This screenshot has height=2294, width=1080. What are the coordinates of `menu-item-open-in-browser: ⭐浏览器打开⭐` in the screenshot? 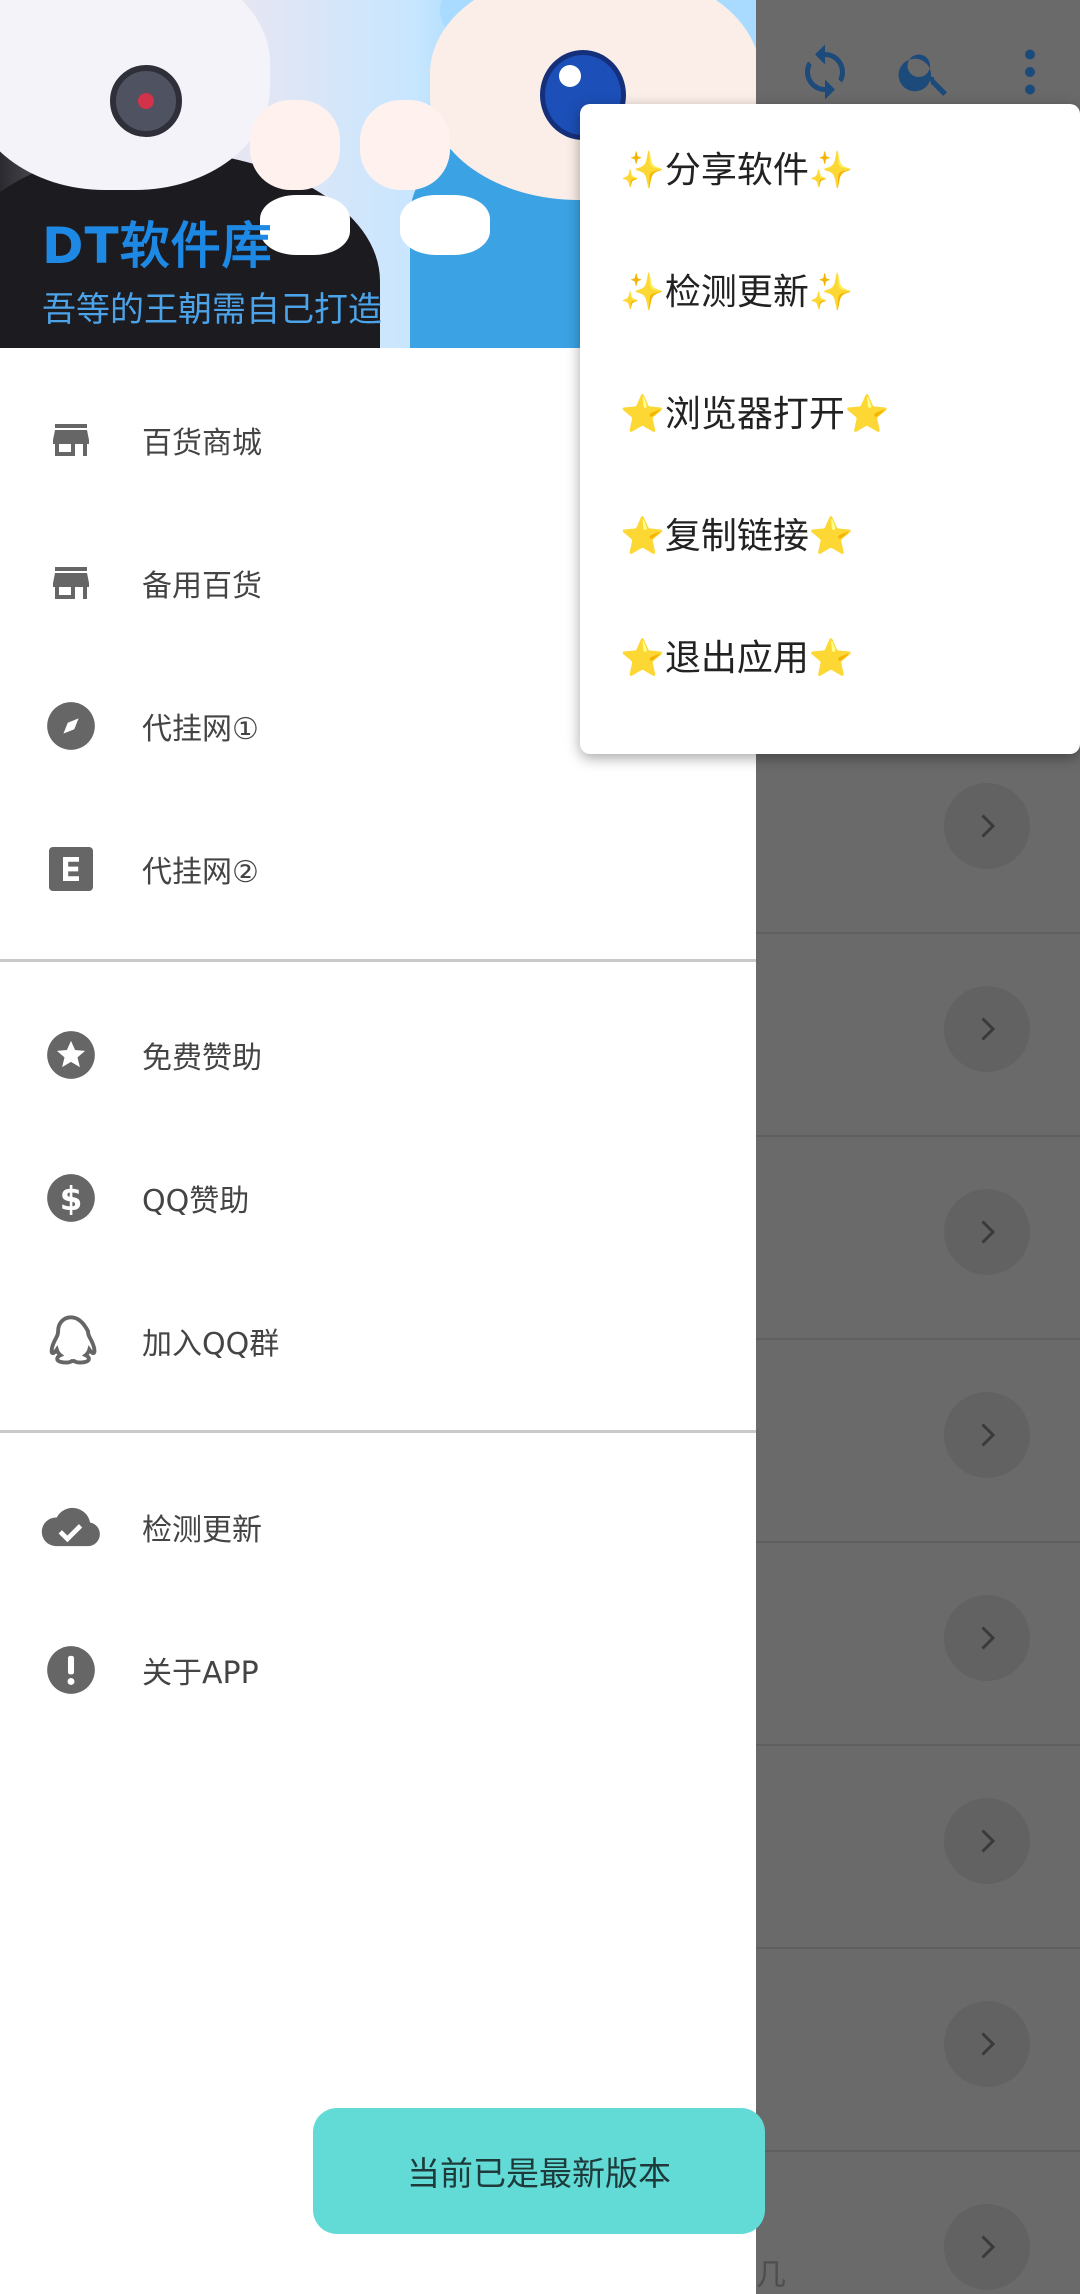 It's located at (830, 411).